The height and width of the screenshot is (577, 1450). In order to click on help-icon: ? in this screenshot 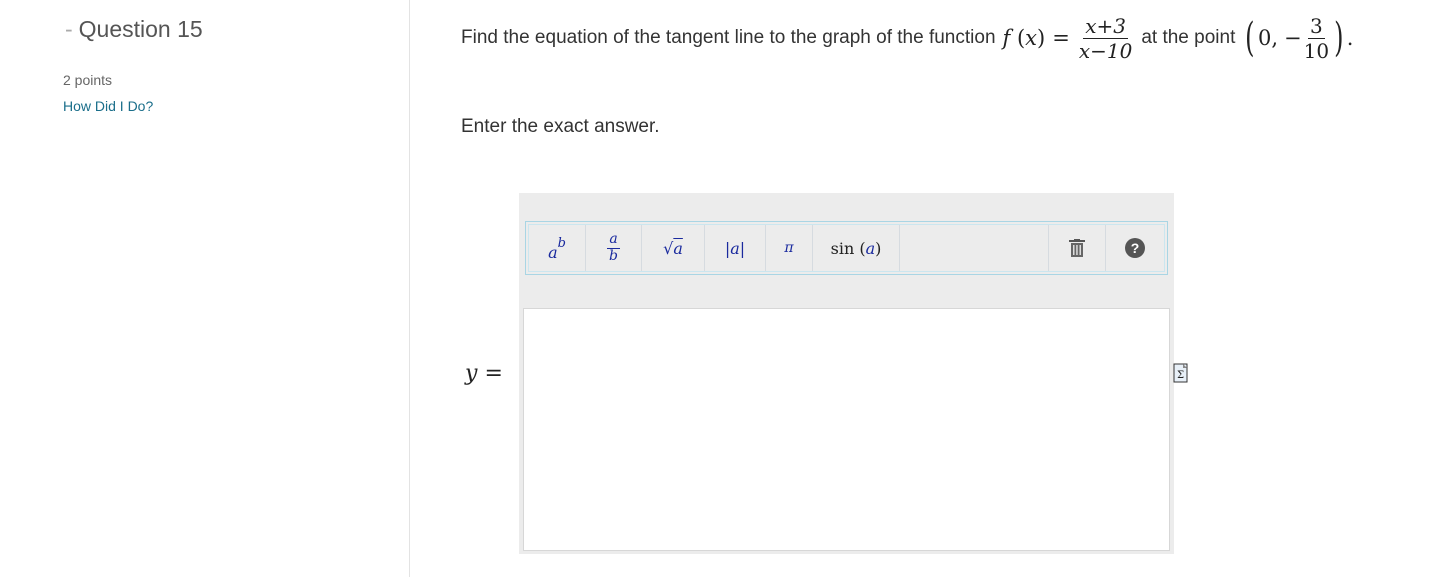, I will do `click(1135, 248)`.